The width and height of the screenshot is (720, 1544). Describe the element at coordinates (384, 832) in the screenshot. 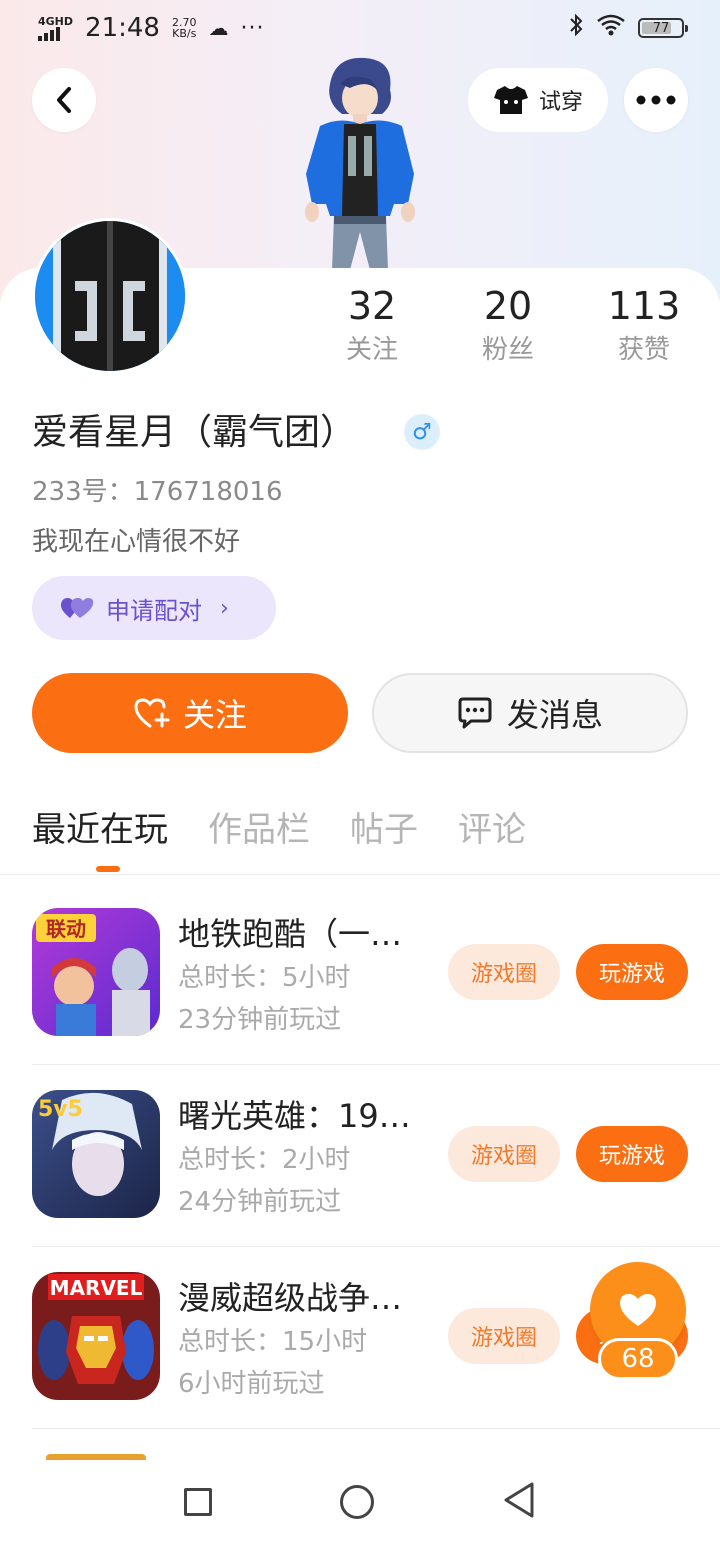

I see `tab-posts: 帖子` at that location.